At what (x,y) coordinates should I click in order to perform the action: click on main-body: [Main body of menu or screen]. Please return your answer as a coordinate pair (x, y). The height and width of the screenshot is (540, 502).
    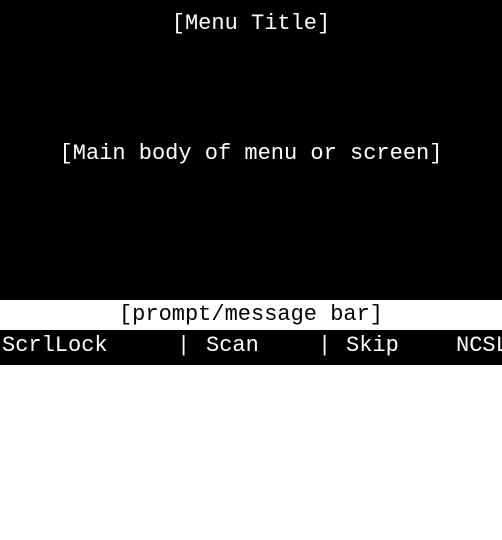
    Looking at the image, I should click on (251, 153).